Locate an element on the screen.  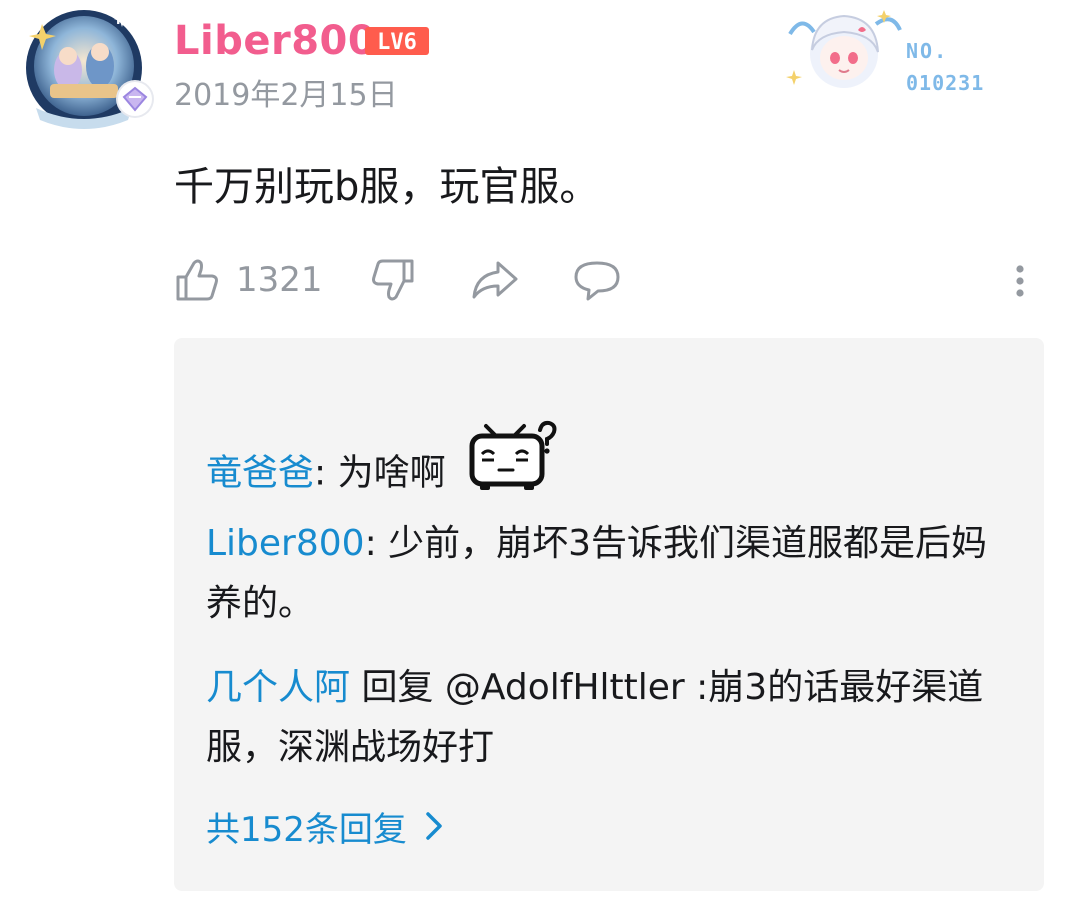
comment-text: 千万别玩b服，玩官服。 is located at coordinates (387, 187).